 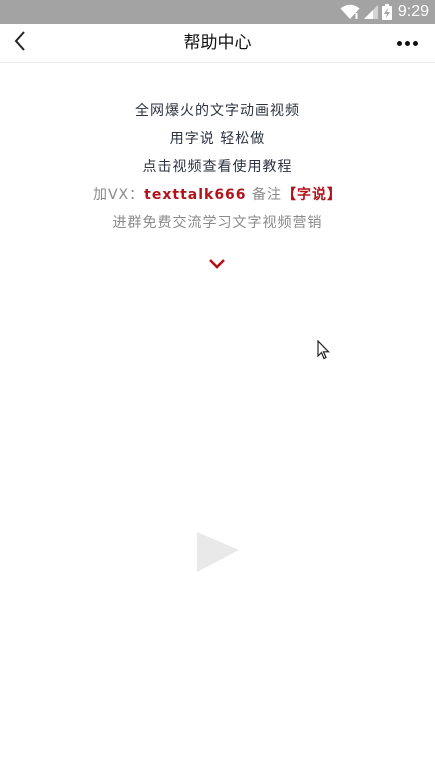 I want to click on status-icons, so click(x=366, y=12).